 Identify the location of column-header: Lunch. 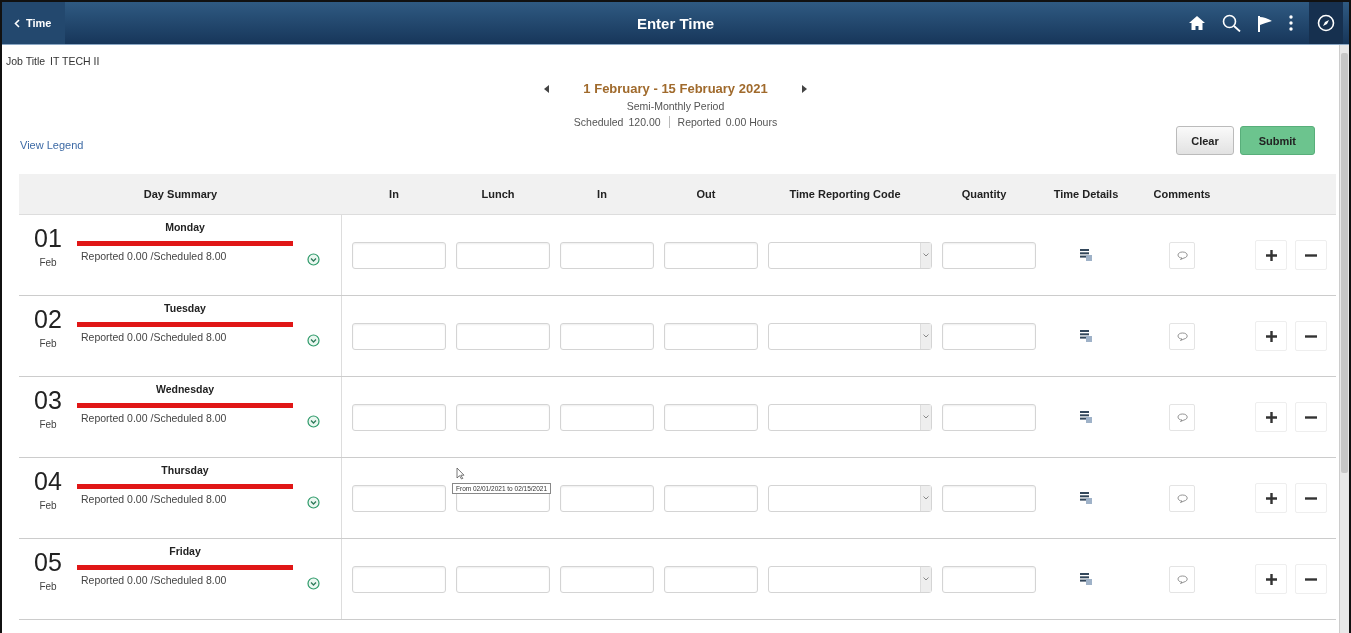
(498, 194).